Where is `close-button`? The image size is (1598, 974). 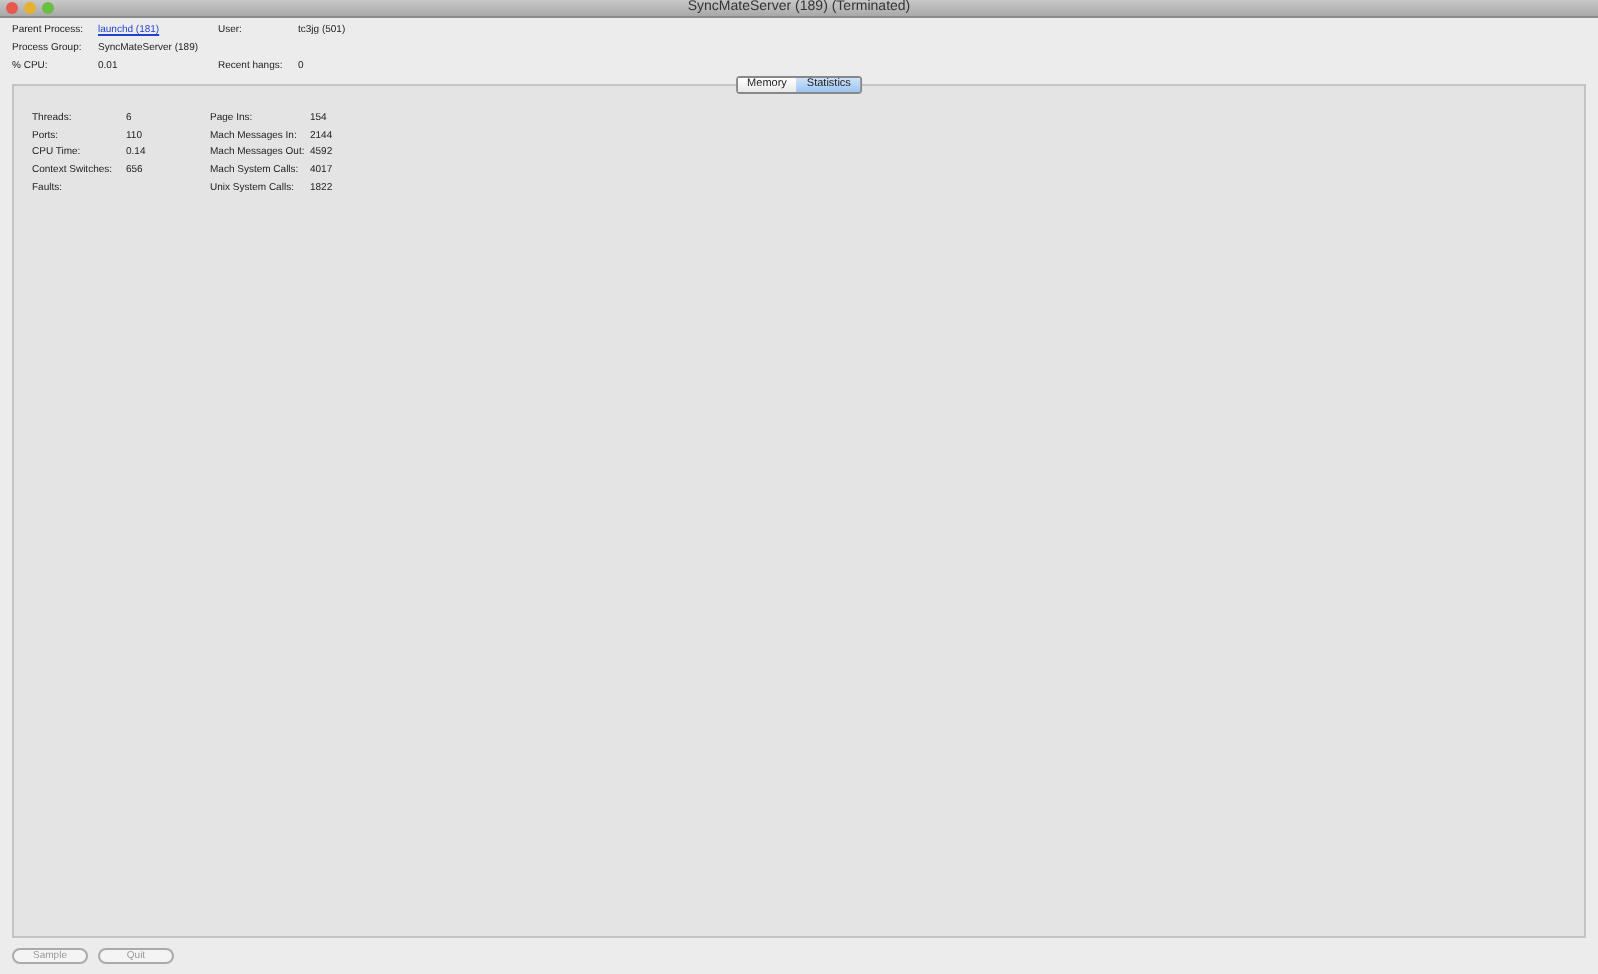
close-button is located at coordinates (12, 8).